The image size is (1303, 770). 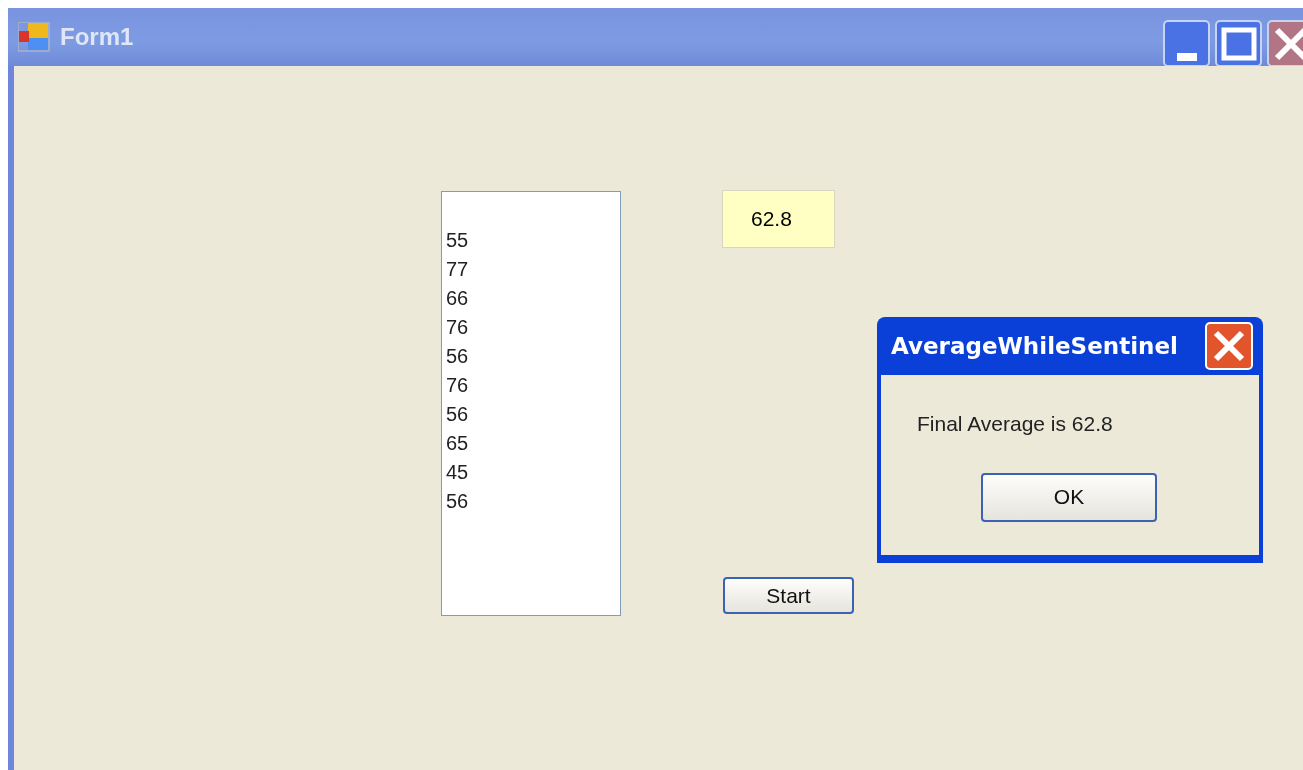 What do you see at coordinates (533, 298) in the screenshot?
I see `list-item: 66` at bounding box center [533, 298].